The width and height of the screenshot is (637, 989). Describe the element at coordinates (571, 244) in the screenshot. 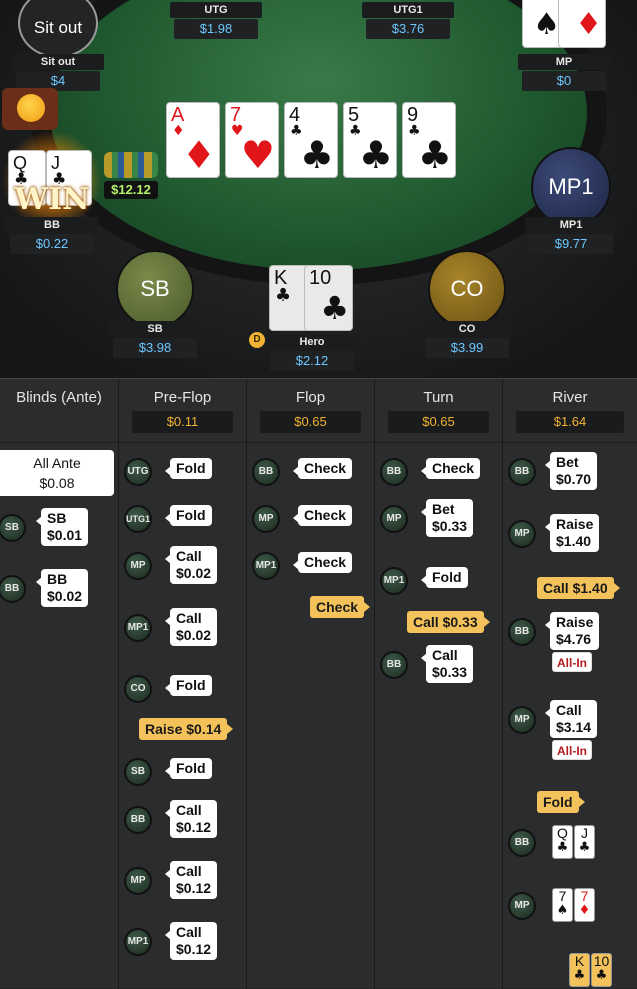

I see `seat-stack: $9.77` at that location.